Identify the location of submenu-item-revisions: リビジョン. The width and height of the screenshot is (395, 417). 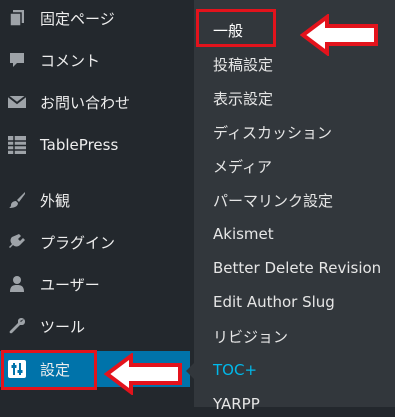
(250, 336).